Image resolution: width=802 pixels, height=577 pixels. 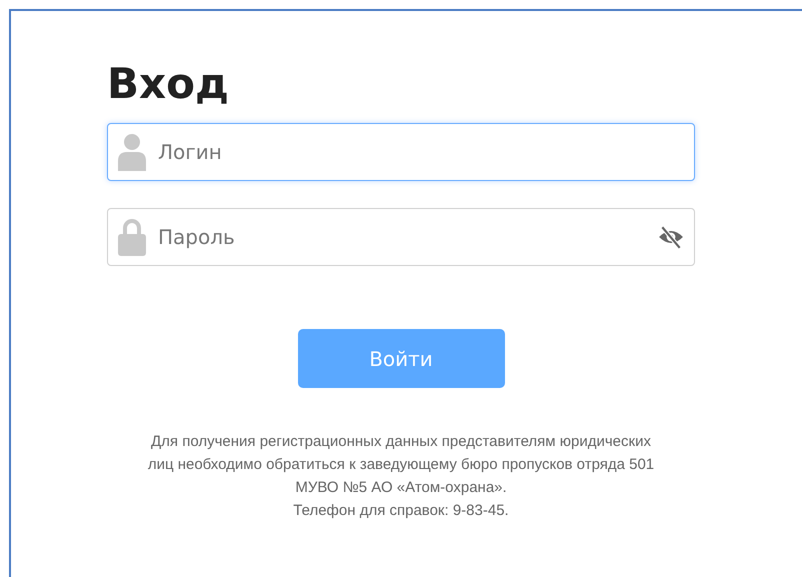 I want to click on phone-text: Телефон для справок: 9-83-45., so click(x=401, y=511).